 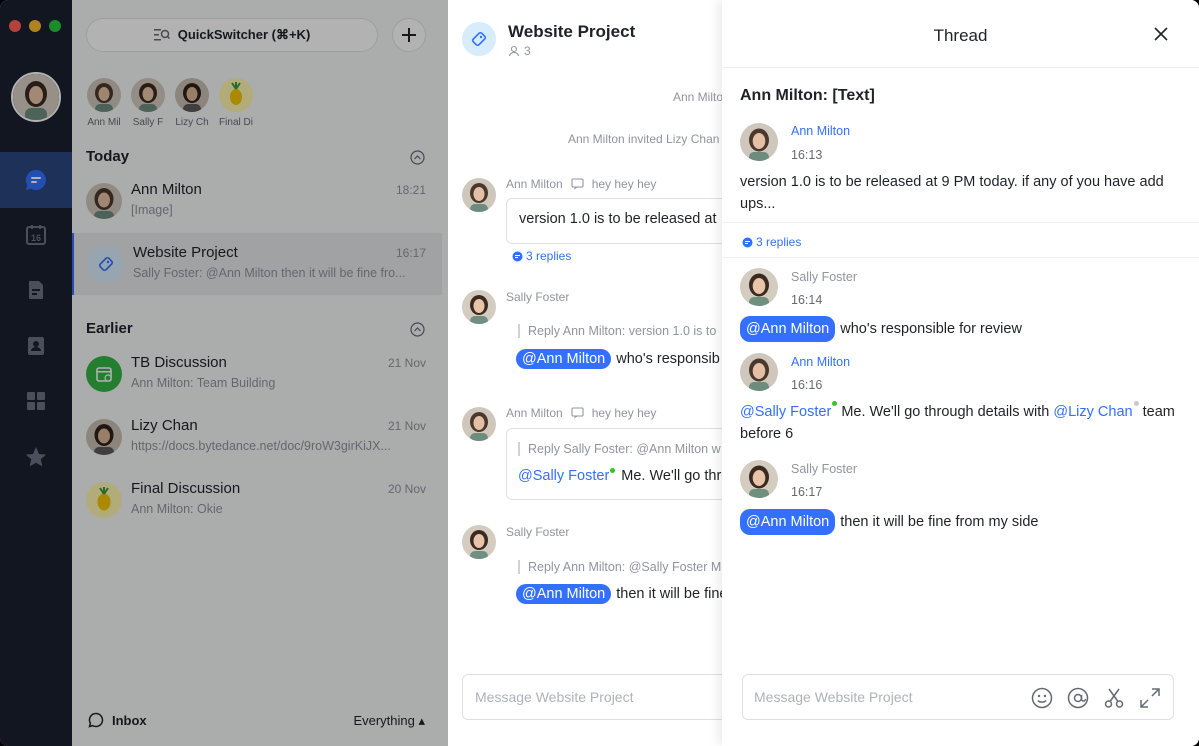 I want to click on mention-icon, so click(x=1078, y=698).